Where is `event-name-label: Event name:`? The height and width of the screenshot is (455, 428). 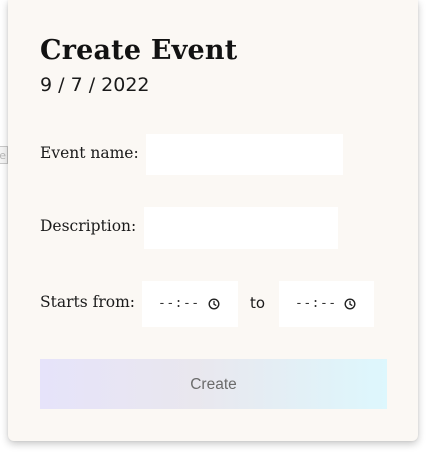
event-name-label: Event name: is located at coordinates (89, 153).